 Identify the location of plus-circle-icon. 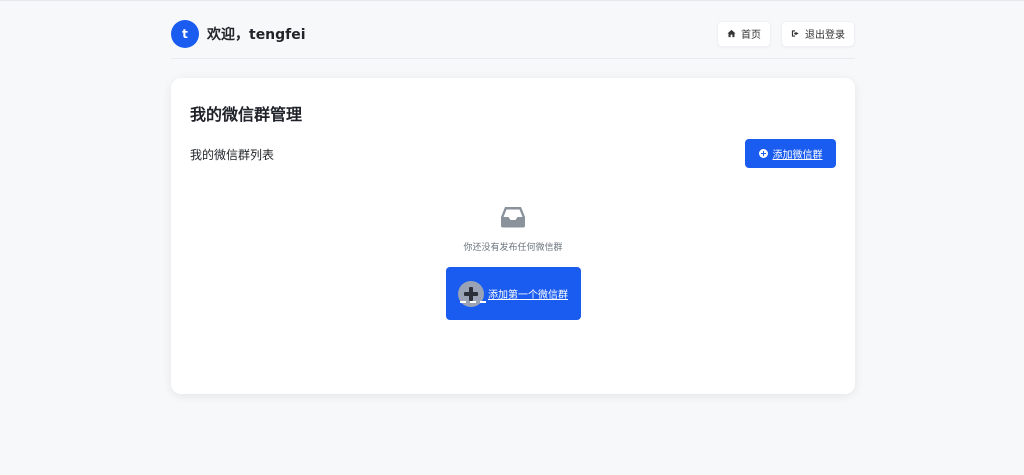
(763, 153).